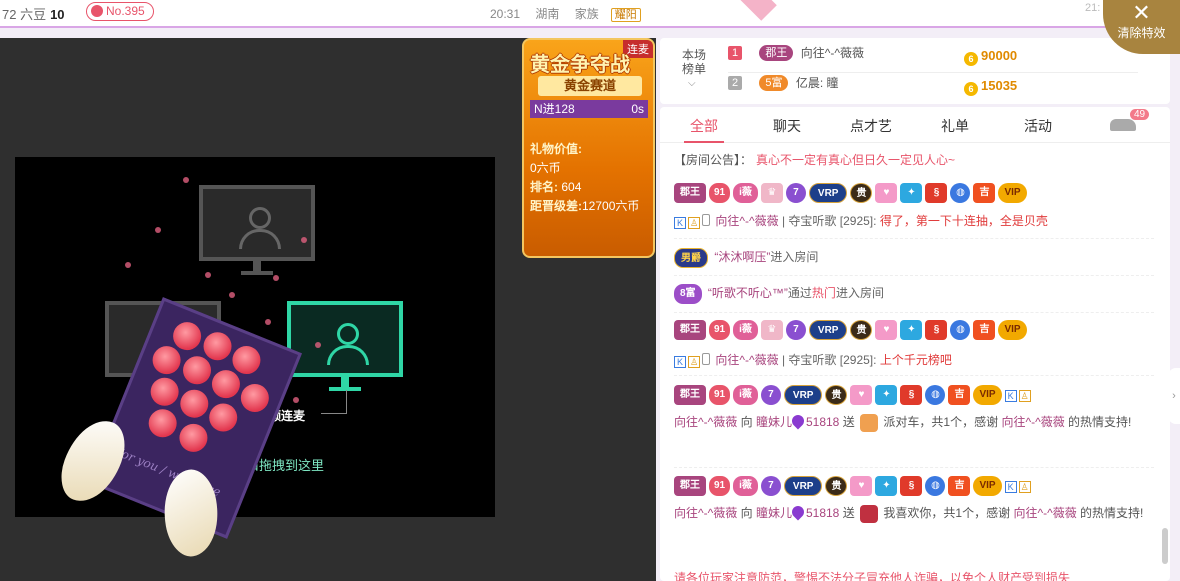 The image size is (1180, 581). What do you see at coordinates (787, 126) in the screenshot?
I see `tab-chat: 聊天` at bounding box center [787, 126].